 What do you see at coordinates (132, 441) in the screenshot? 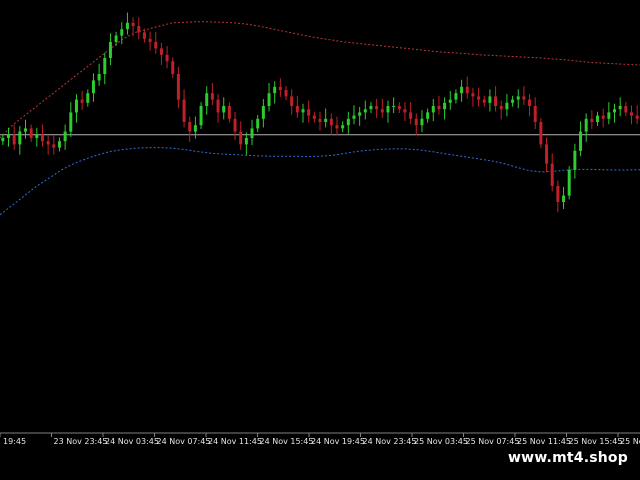
I see `x-tick-label: 24 Nov 03:45` at bounding box center [132, 441].